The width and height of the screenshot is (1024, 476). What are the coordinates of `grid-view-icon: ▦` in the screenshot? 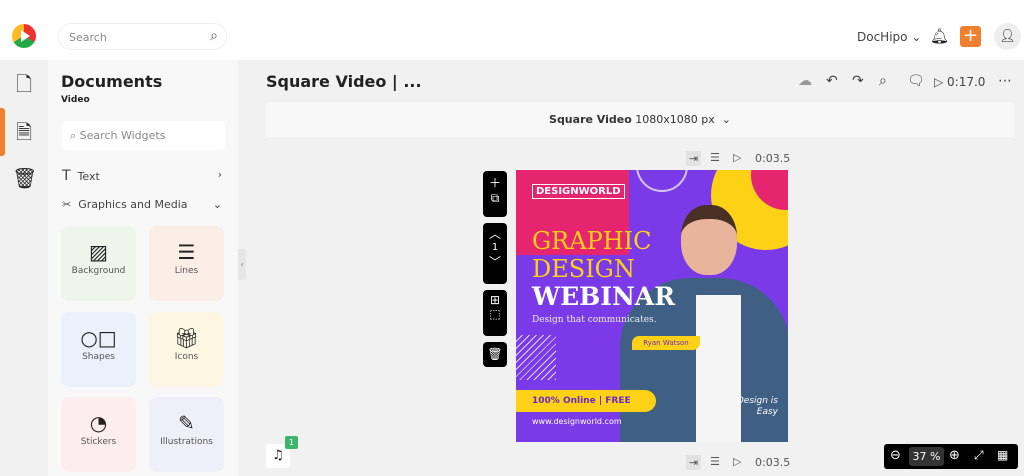 It's located at (1002, 455).